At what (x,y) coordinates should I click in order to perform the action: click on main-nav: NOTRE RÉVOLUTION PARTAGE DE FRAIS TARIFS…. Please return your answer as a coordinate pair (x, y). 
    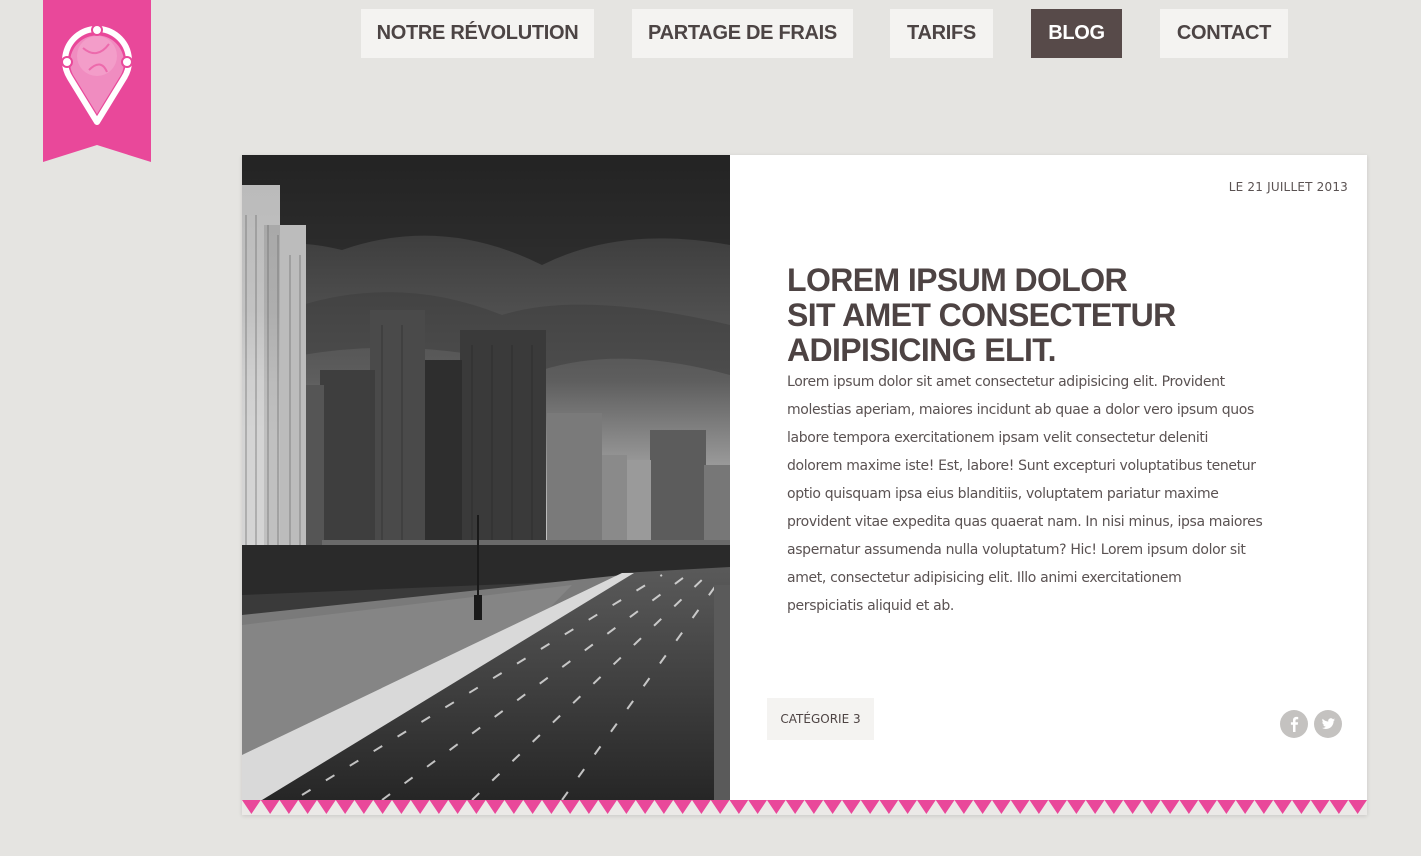
    Looking at the image, I should click on (710, 33).